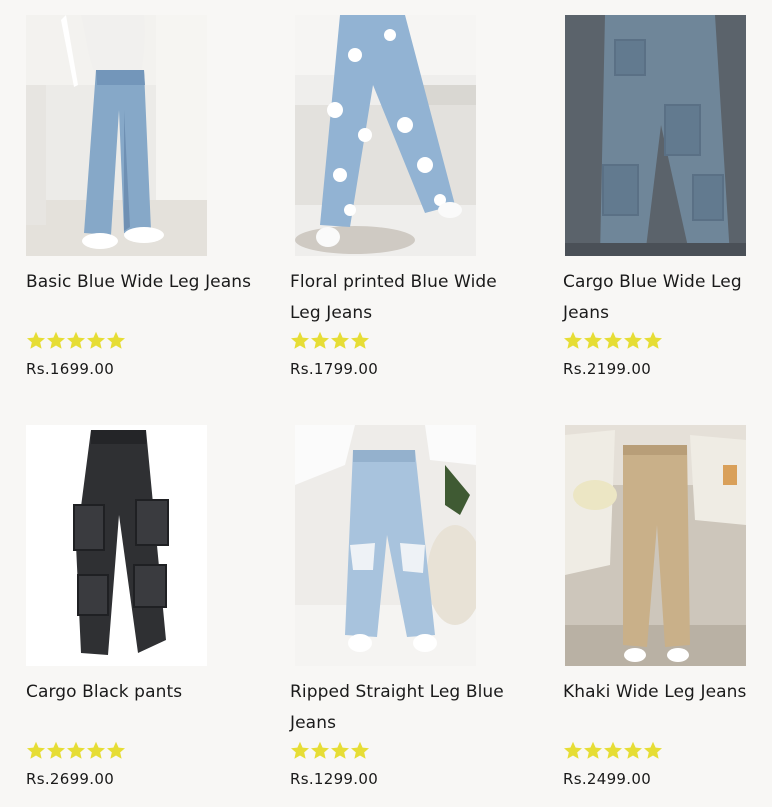 The width and height of the screenshot is (772, 807). I want to click on product-name: Cargo Blue Wide Leg Jeans, so click(667, 298).